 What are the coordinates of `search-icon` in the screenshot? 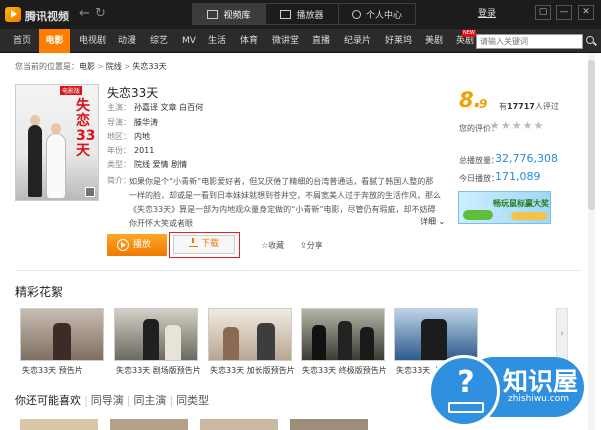 It's located at (590, 41).